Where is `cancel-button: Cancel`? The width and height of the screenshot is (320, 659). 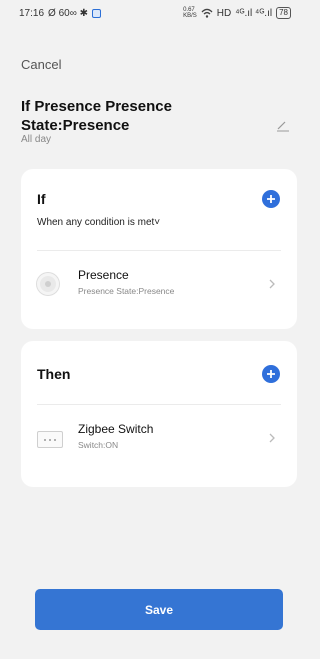
cancel-button: Cancel is located at coordinates (41, 64).